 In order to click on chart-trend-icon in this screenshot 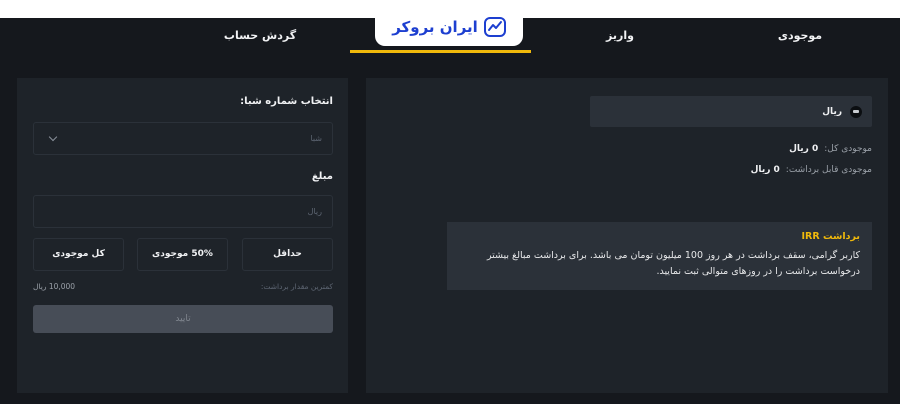, I will do `click(494, 27)`.